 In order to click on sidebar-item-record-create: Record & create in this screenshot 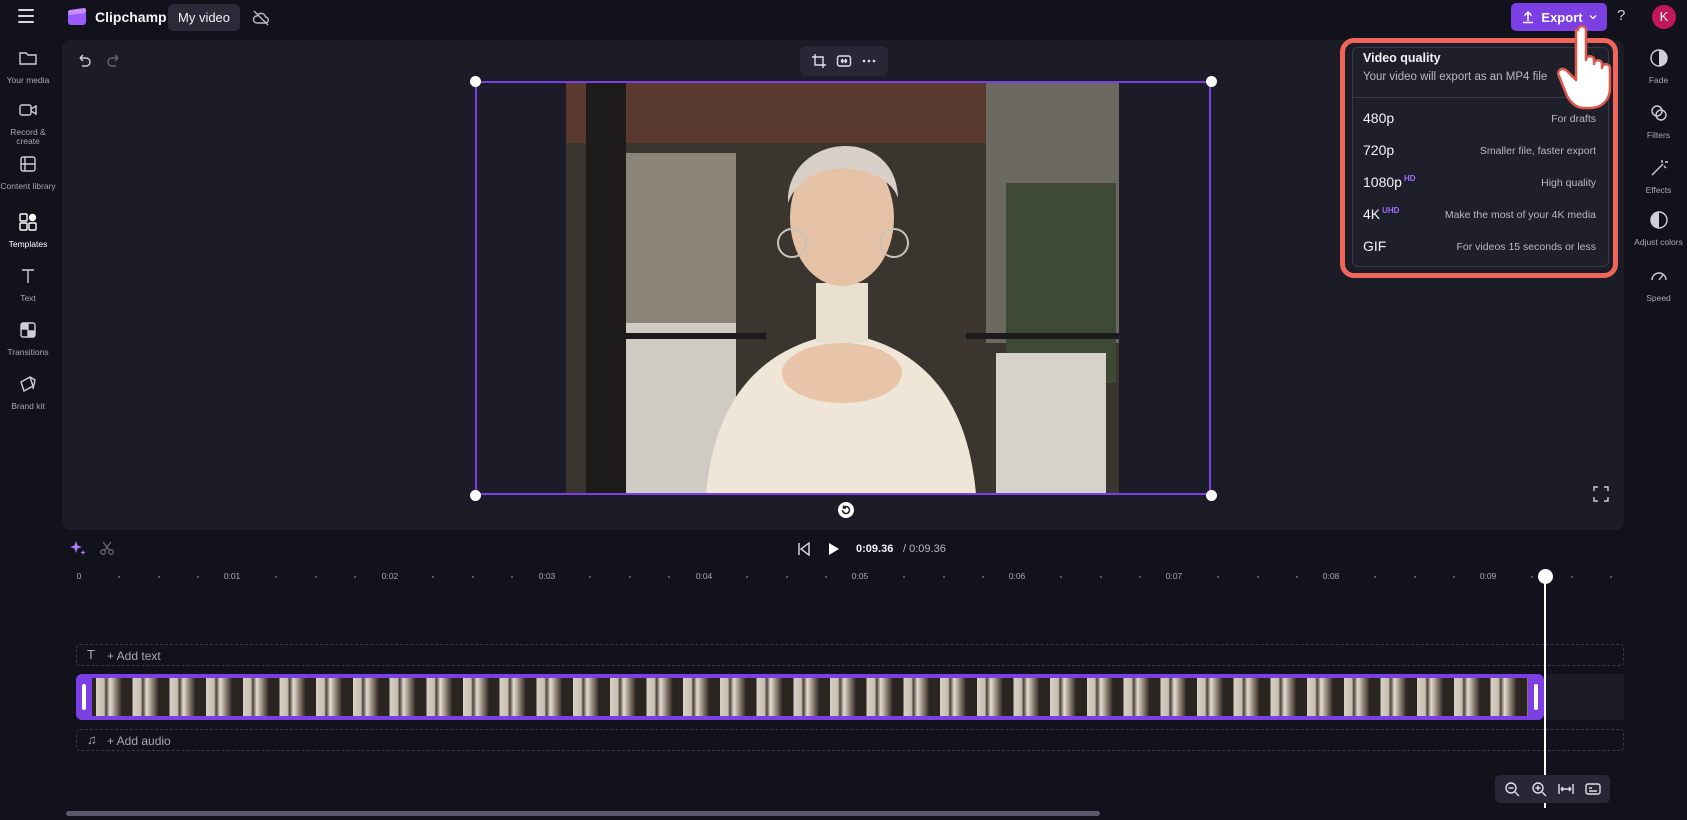, I will do `click(28, 123)`.